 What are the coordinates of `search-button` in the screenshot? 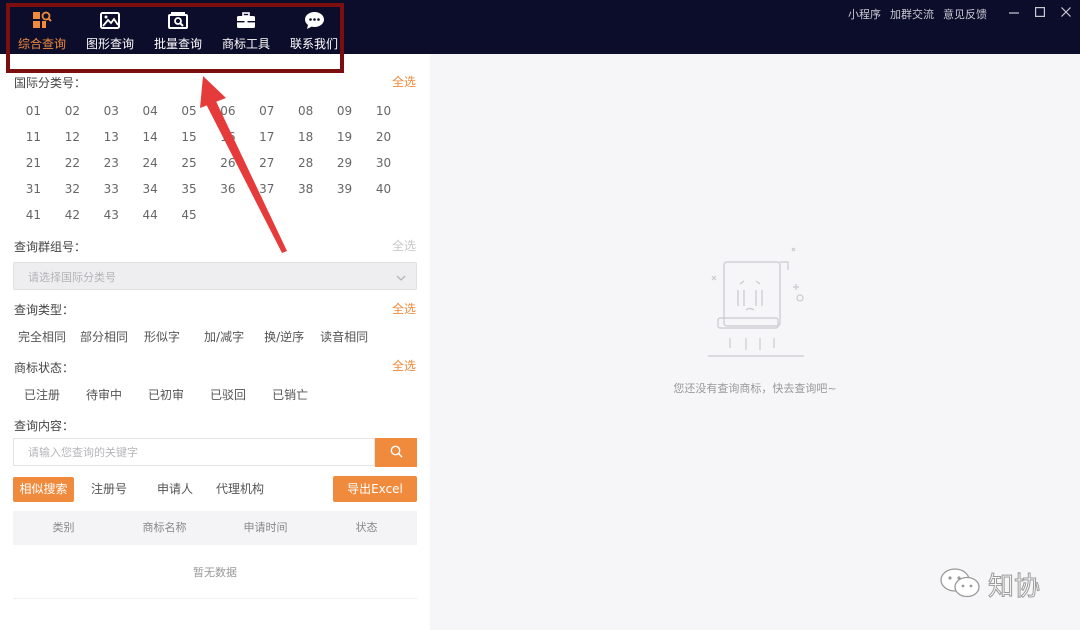 It's located at (396, 452).